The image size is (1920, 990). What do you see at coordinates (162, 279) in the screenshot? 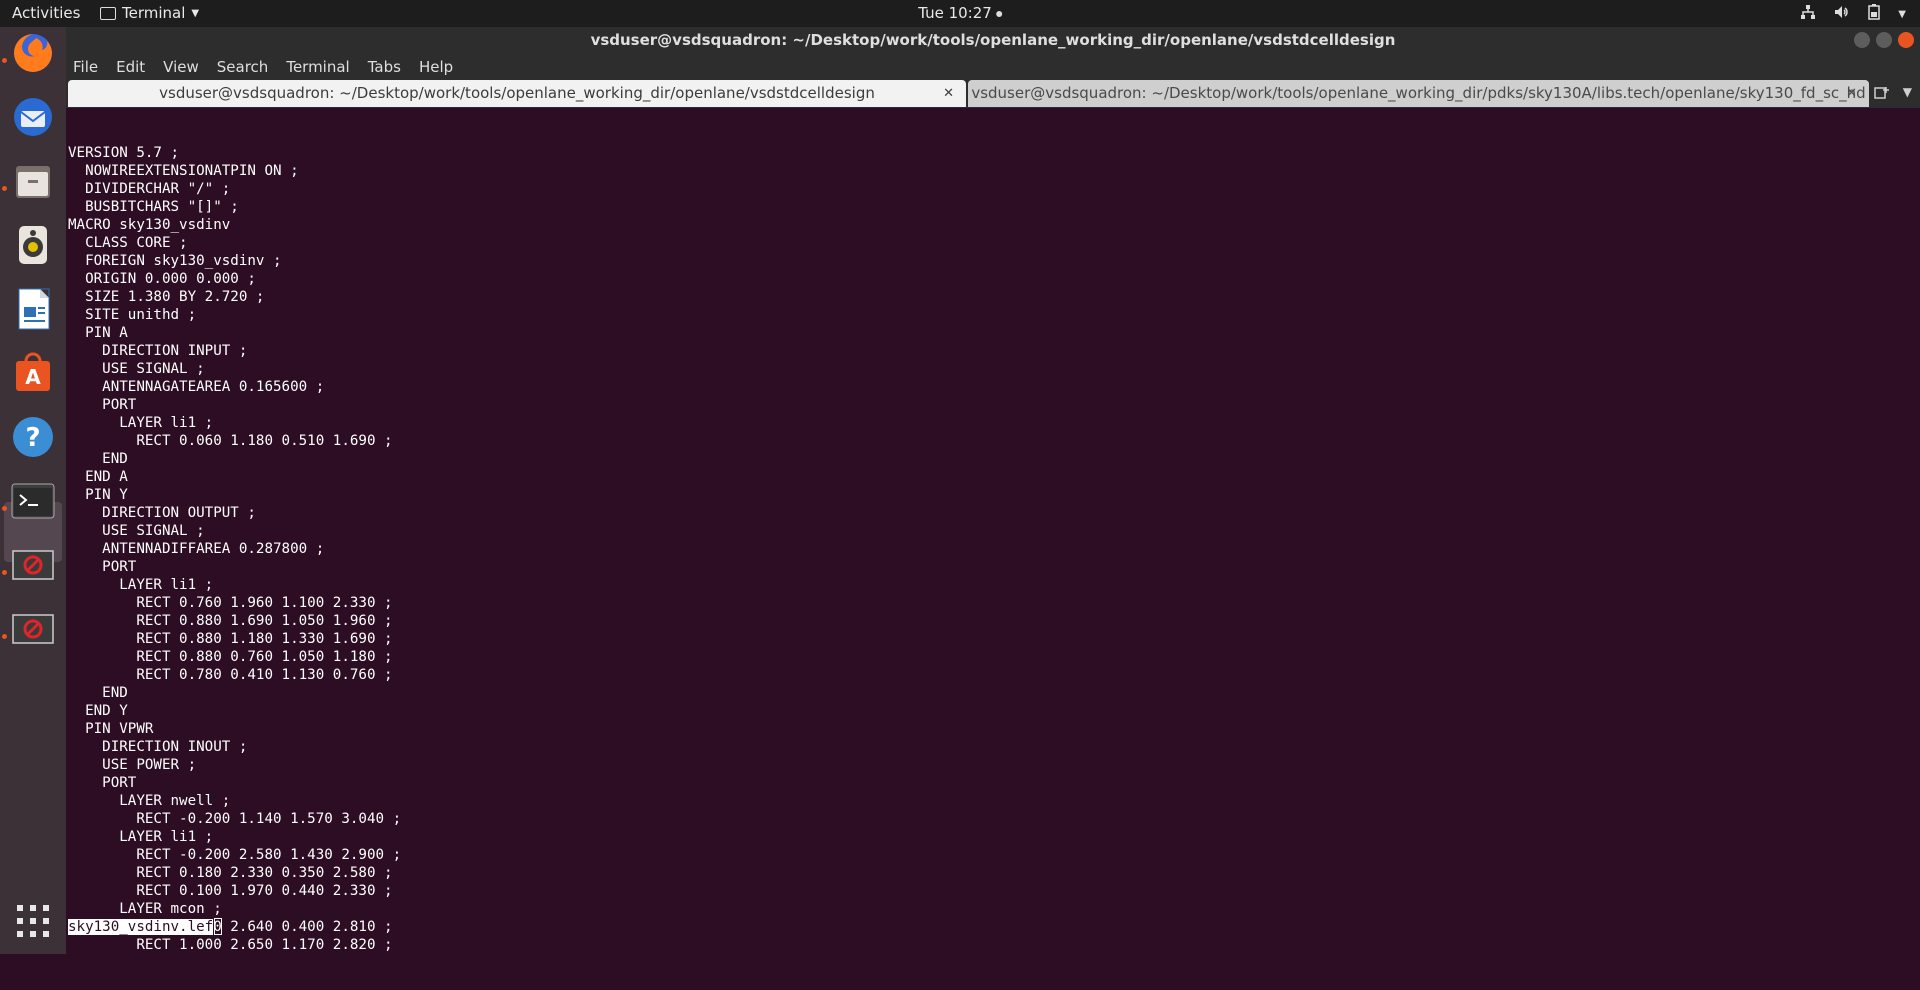
I see `terminal-line: ORIGIN 0.000 0.000 ;` at bounding box center [162, 279].